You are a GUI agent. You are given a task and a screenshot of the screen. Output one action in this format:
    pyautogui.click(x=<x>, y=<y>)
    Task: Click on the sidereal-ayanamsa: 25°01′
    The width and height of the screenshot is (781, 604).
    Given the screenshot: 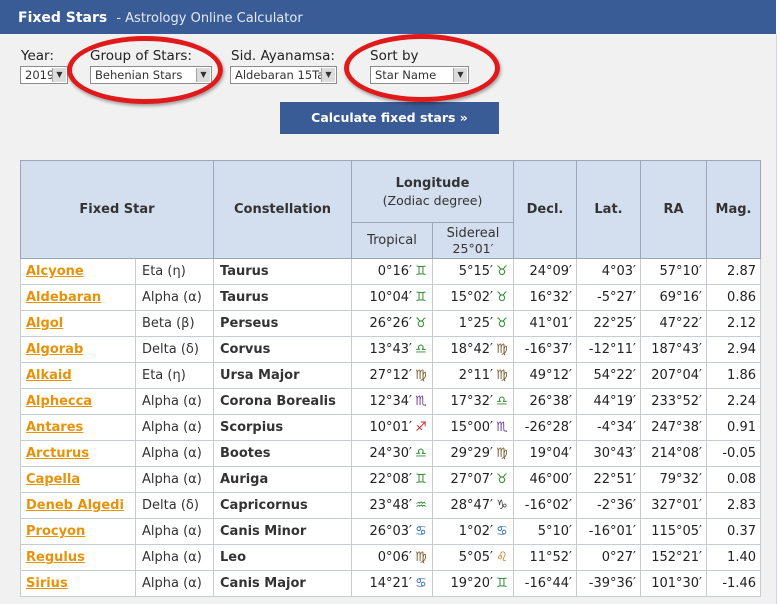 What is the action you would take?
    pyautogui.click(x=473, y=248)
    